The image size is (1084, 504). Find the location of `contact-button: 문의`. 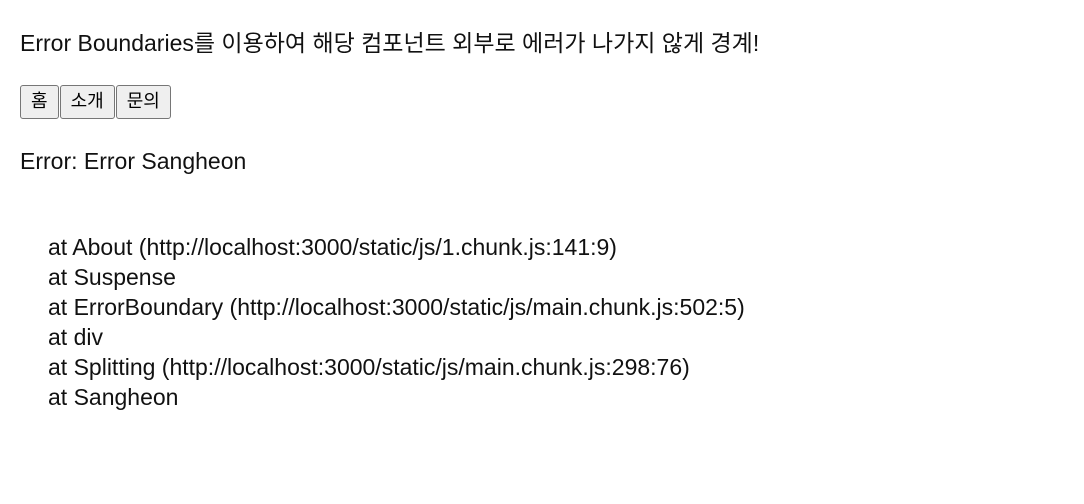

contact-button: 문의 is located at coordinates (143, 102).